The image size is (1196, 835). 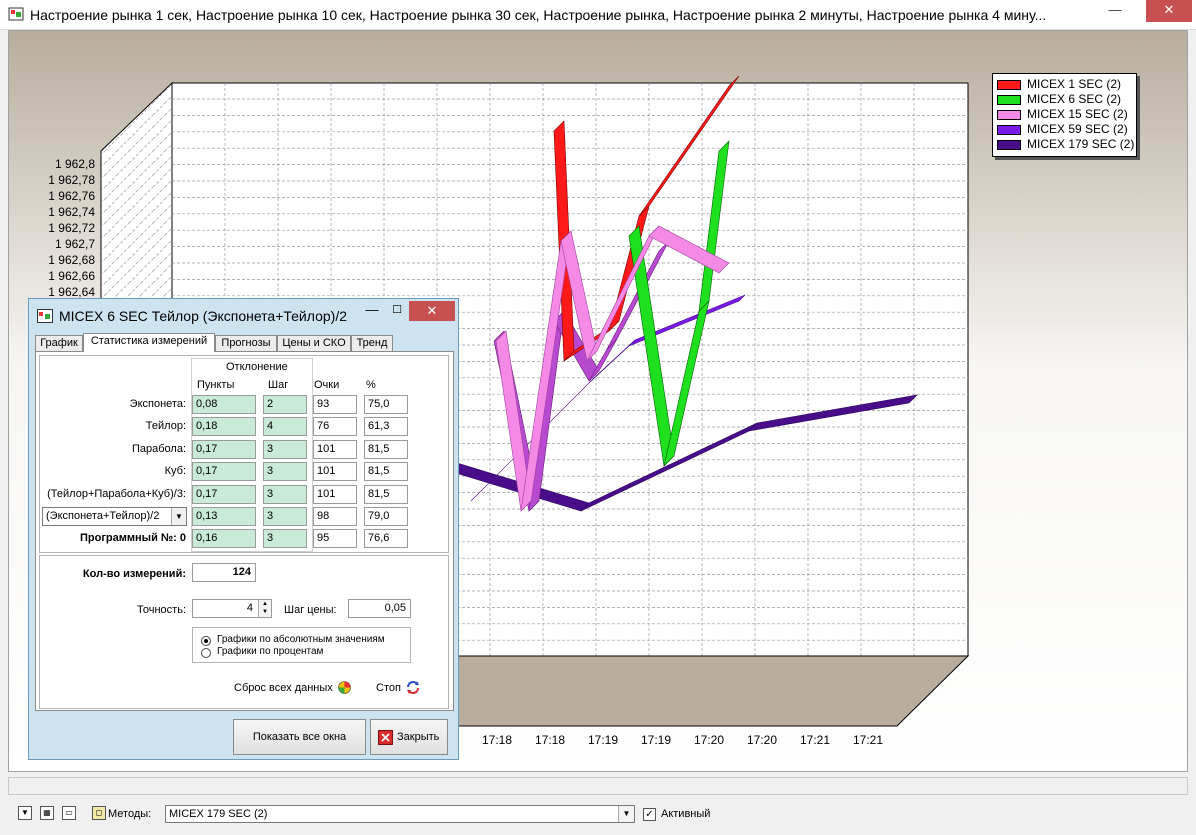 What do you see at coordinates (224, 516) in the screenshot?
I see `cell-points: 0,13` at bounding box center [224, 516].